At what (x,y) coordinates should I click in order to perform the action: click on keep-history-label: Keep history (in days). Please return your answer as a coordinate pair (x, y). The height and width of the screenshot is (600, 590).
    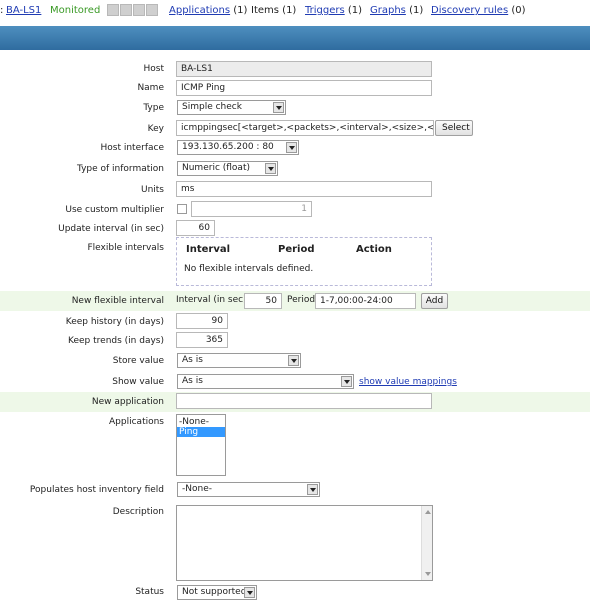
    Looking at the image, I should click on (114, 322).